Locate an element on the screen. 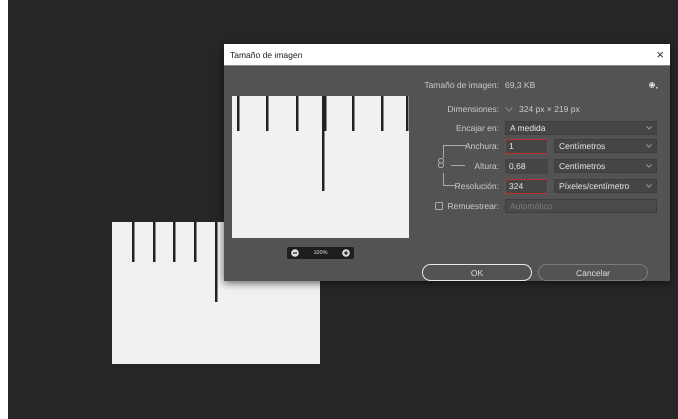  field-label: Encajar en: is located at coordinates (477, 127).